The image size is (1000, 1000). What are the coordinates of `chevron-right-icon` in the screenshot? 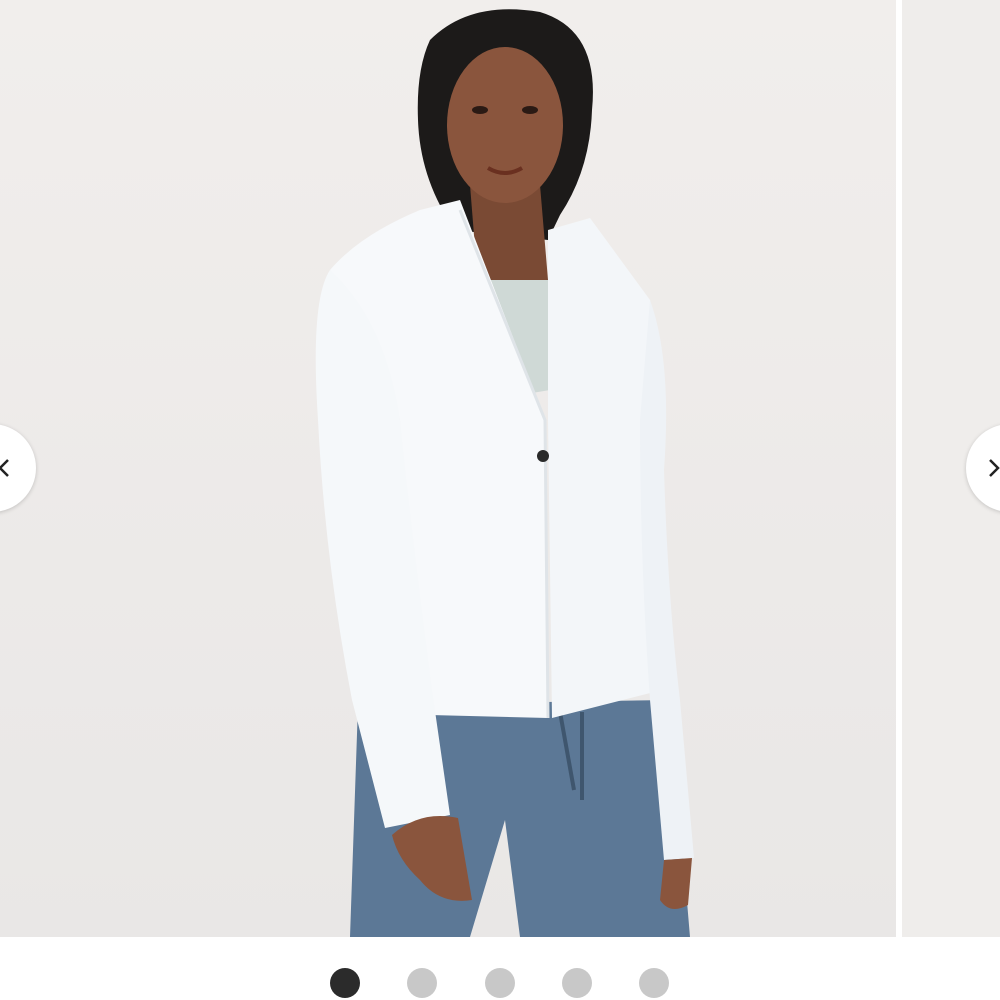 It's located at (994, 468).